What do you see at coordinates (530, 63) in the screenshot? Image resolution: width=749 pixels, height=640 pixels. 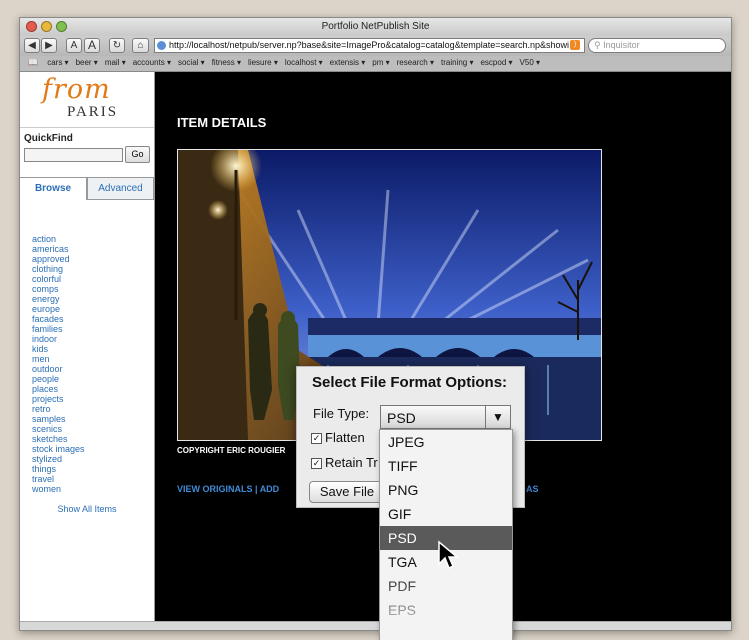 I see `bookmark-item: V50 ▾` at bounding box center [530, 63].